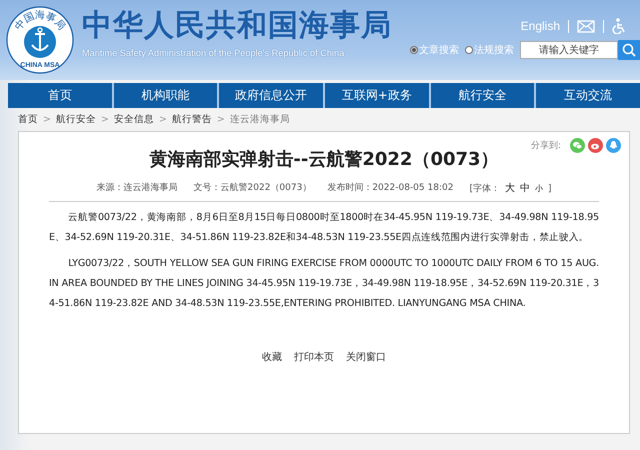  I want to click on article-action-link: 收藏, so click(272, 357).